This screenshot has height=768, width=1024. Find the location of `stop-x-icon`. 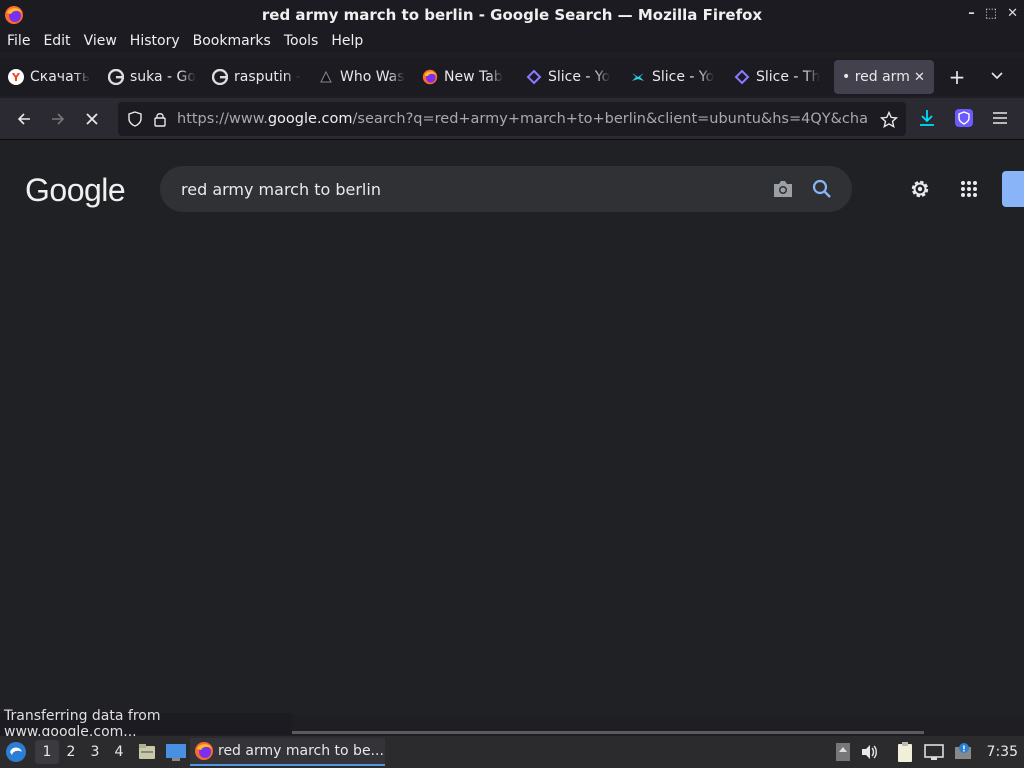

stop-x-icon is located at coordinates (92, 118).